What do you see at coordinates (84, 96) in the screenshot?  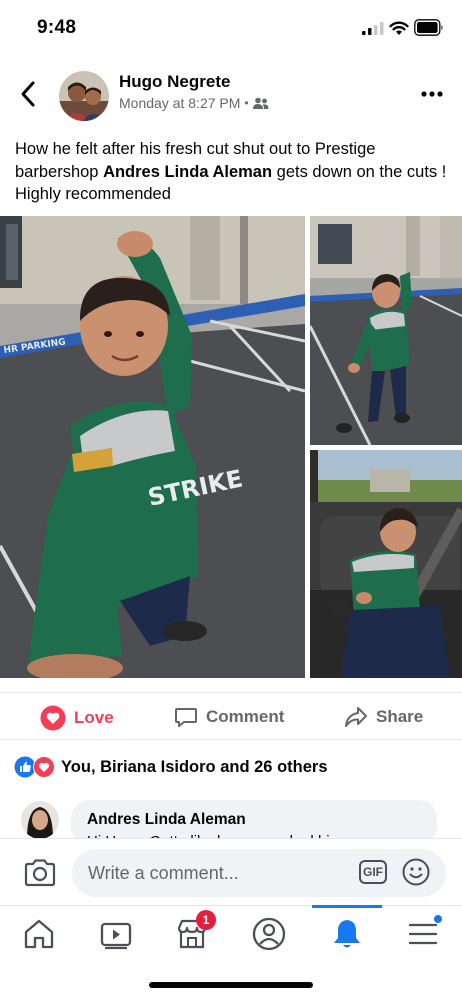 I see `author-avatar` at bounding box center [84, 96].